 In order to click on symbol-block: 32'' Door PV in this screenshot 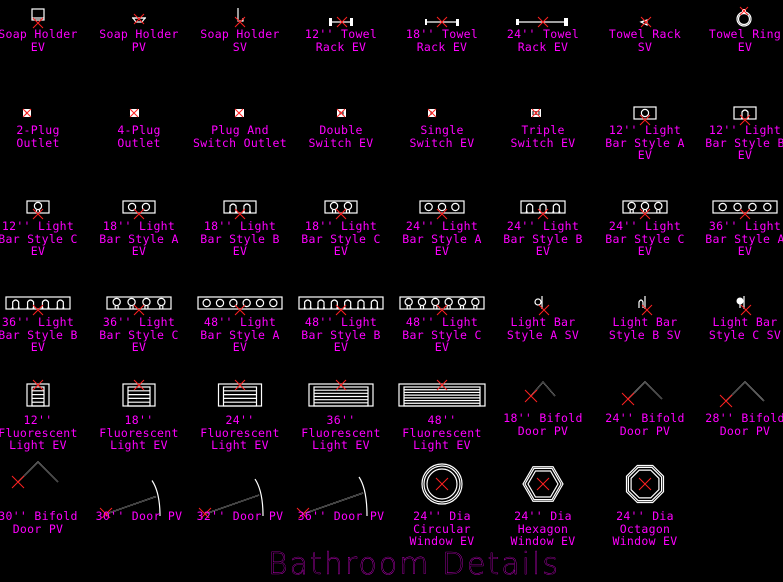, I will do `click(240, 490)`.